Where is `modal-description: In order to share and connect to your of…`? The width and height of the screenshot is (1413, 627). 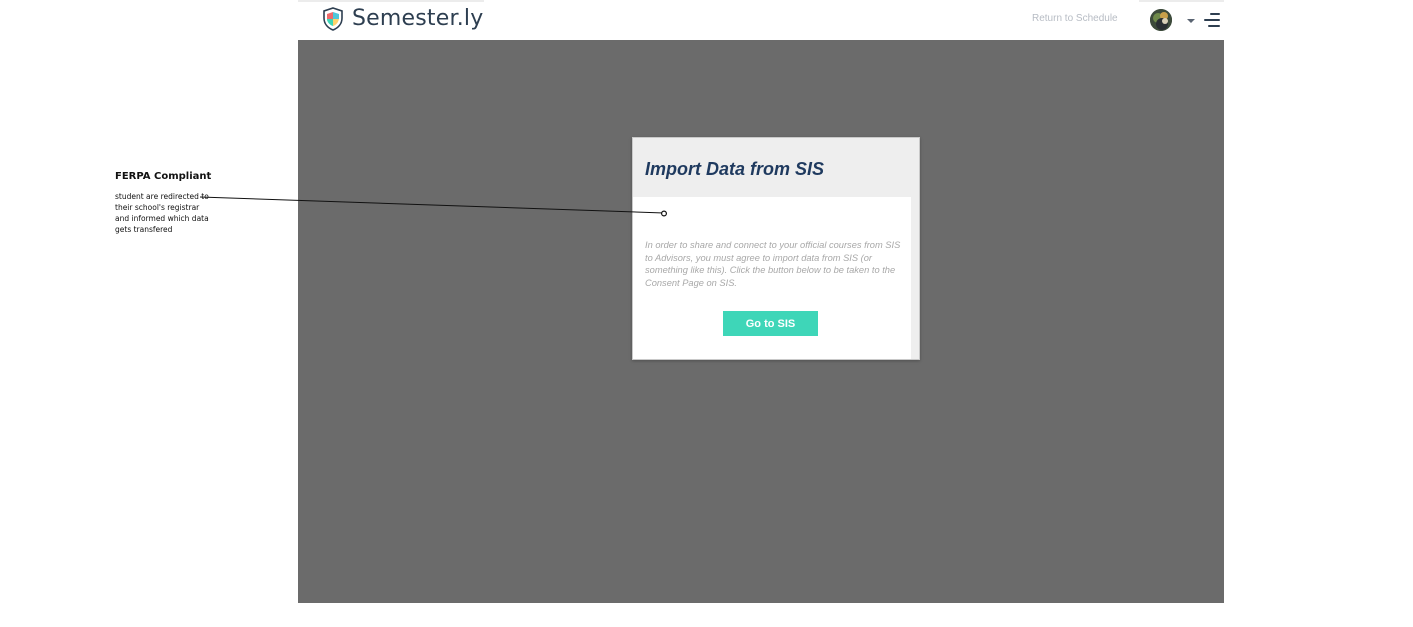 modal-description: In order to share and connect to your of… is located at coordinates (773, 264).